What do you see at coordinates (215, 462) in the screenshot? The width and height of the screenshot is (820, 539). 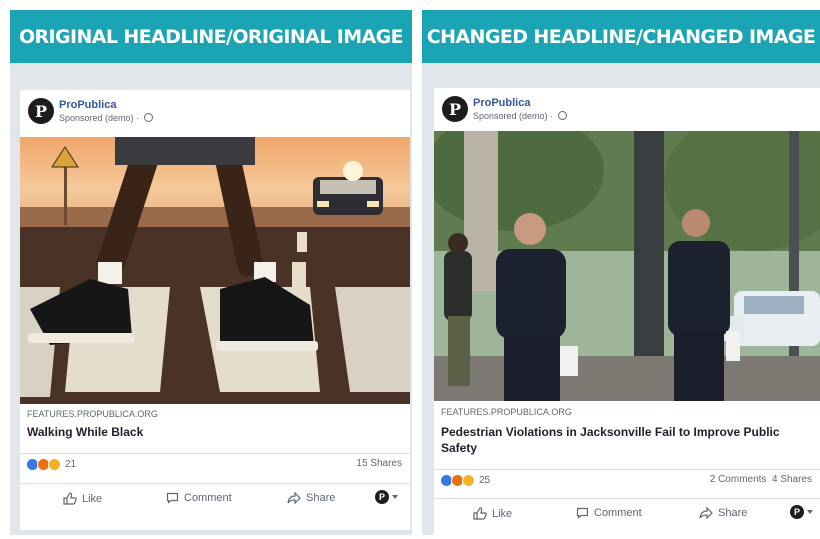 I see `engagement-row: 21 15 Shares` at bounding box center [215, 462].